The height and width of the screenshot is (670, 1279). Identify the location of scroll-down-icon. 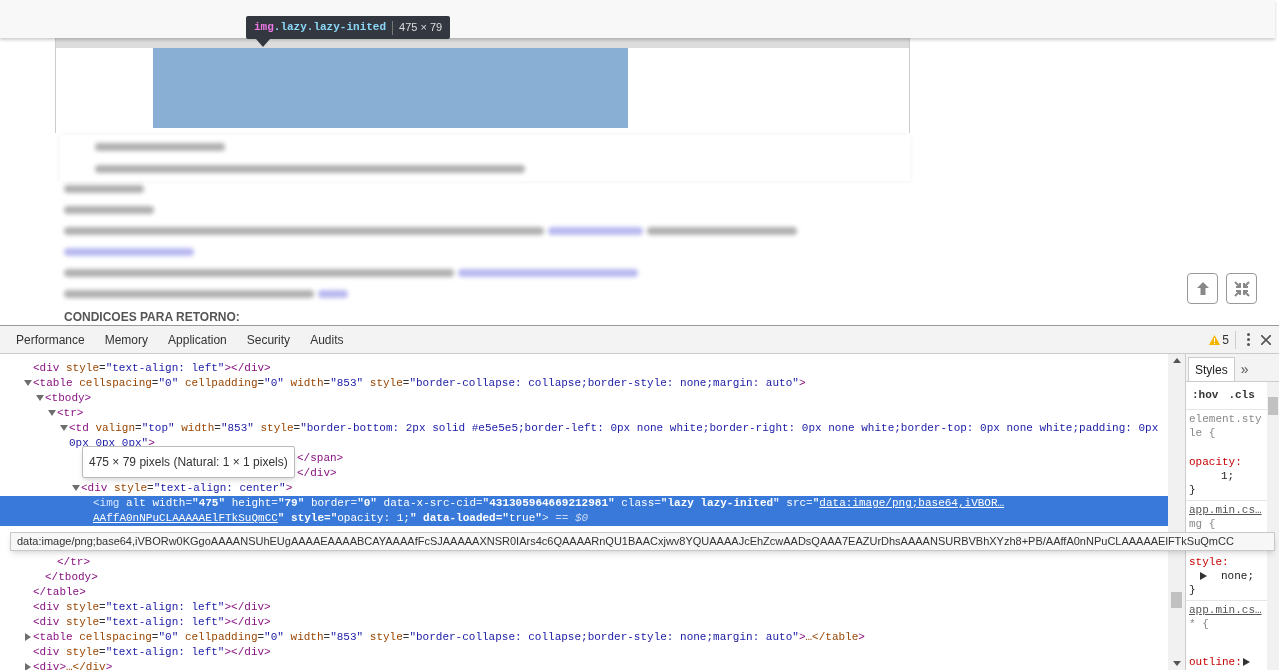
(1176, 663).